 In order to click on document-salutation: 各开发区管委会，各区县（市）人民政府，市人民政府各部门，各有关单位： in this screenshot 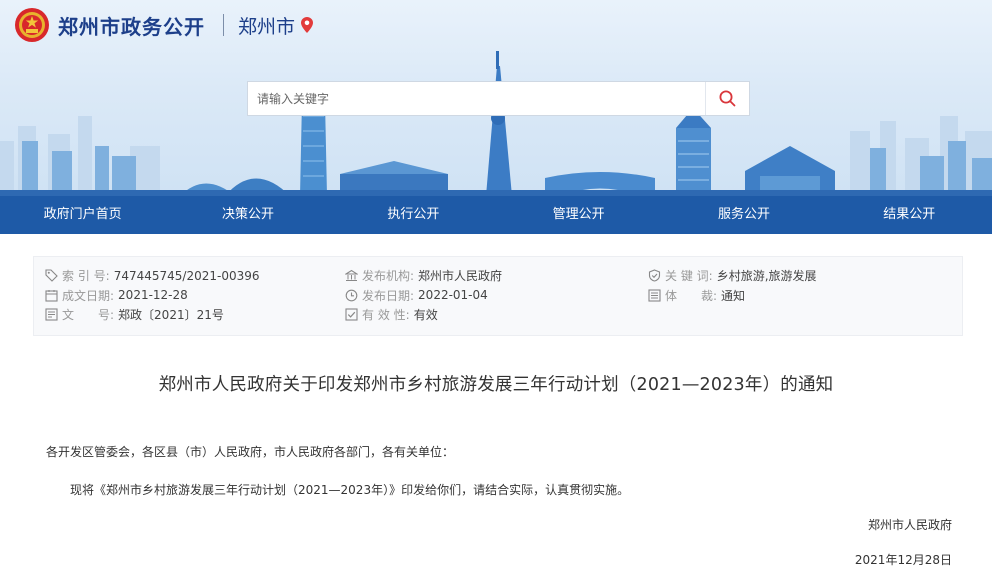, I will do `click(250, 452)`.